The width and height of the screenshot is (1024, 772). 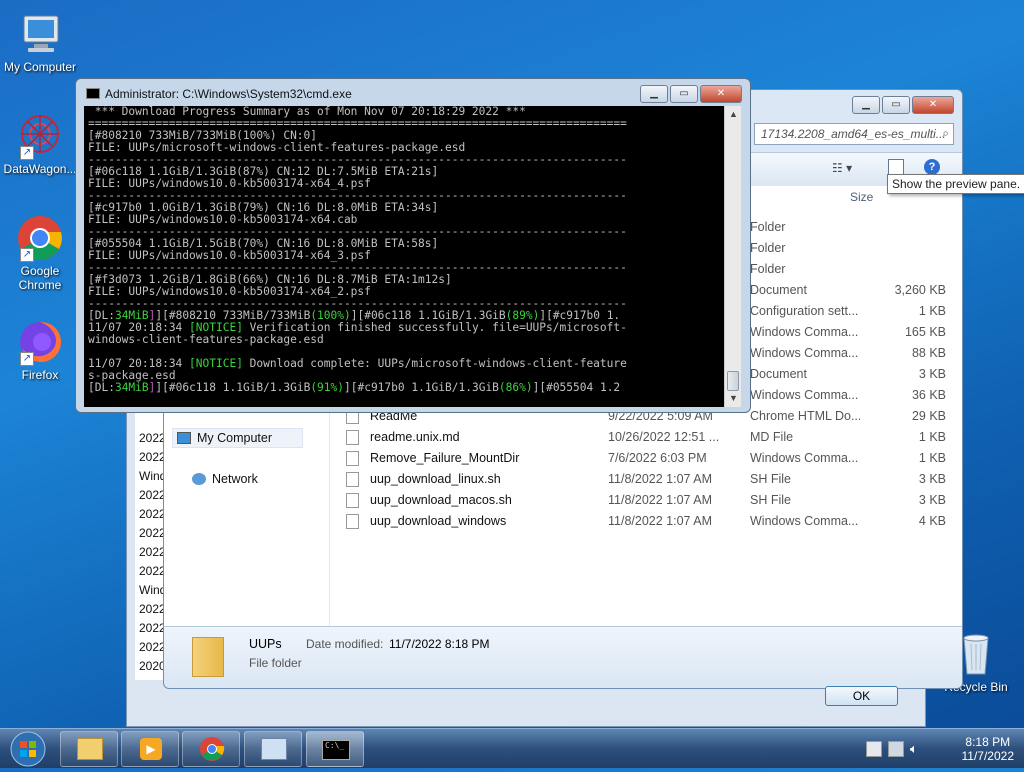 I want to click on taskbar-chrome-button, so click(x=211, y=749).